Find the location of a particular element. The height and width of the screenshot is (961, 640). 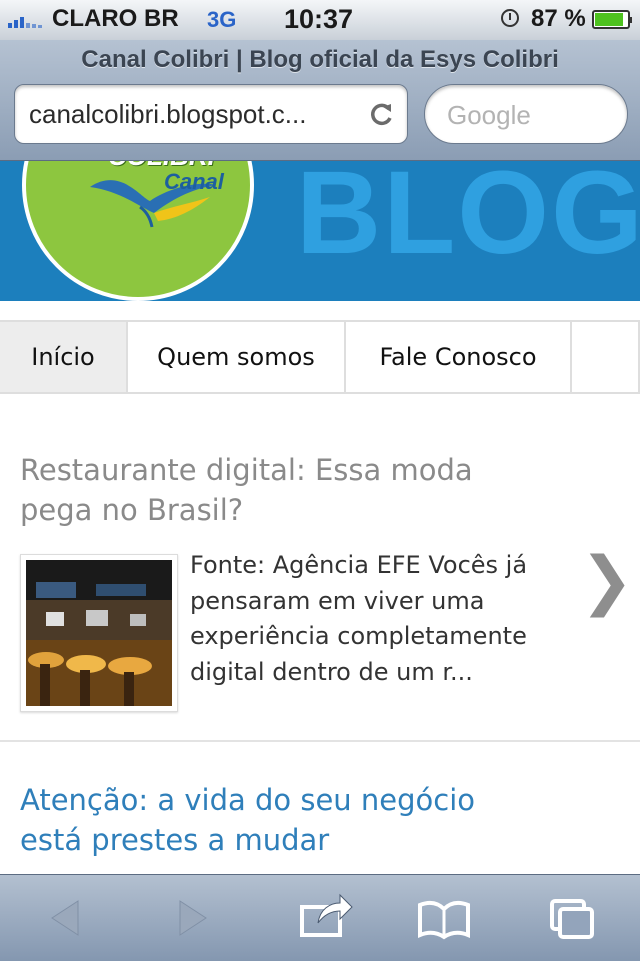

banner-word: BLOG is located at coordinates (468, 220).